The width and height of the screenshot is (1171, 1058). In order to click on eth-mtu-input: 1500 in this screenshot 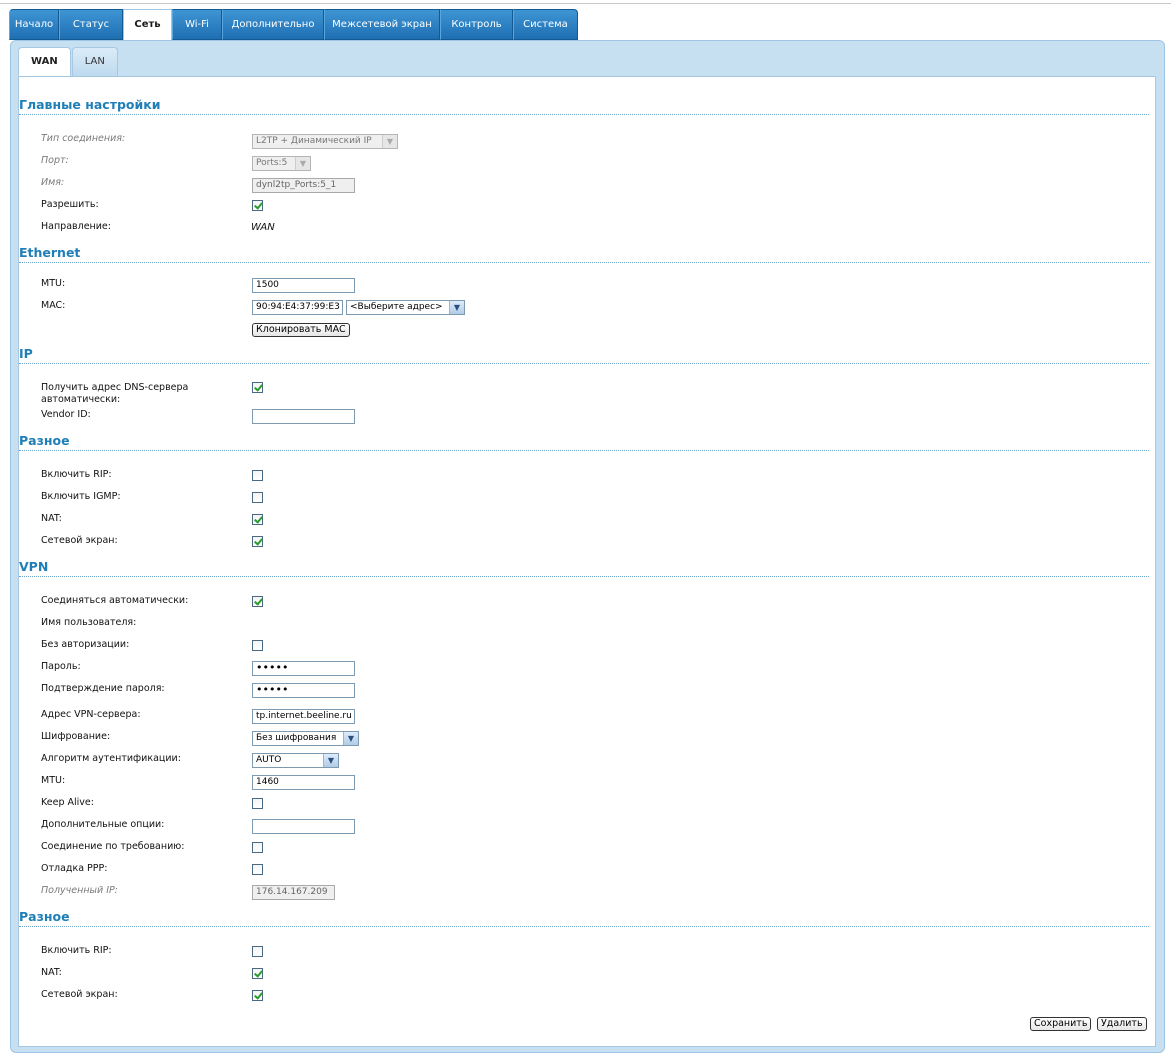, I will do `click(303, 285)`.